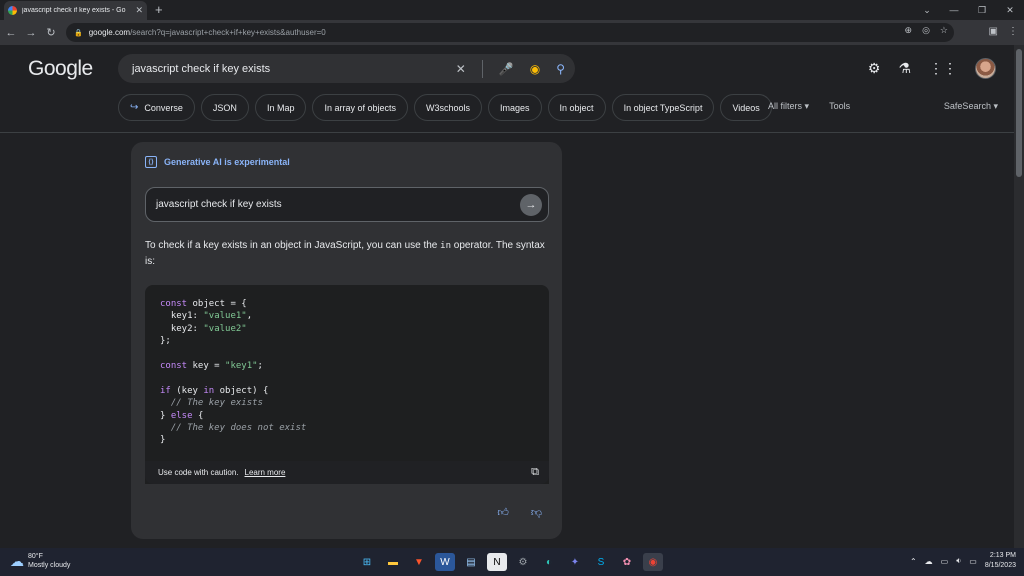 This screenshot has width=1024, height=576. Describe the element at coordinates (904, 68) in the screenshot. I see `labs-flask-icon: ⚗` at that location.